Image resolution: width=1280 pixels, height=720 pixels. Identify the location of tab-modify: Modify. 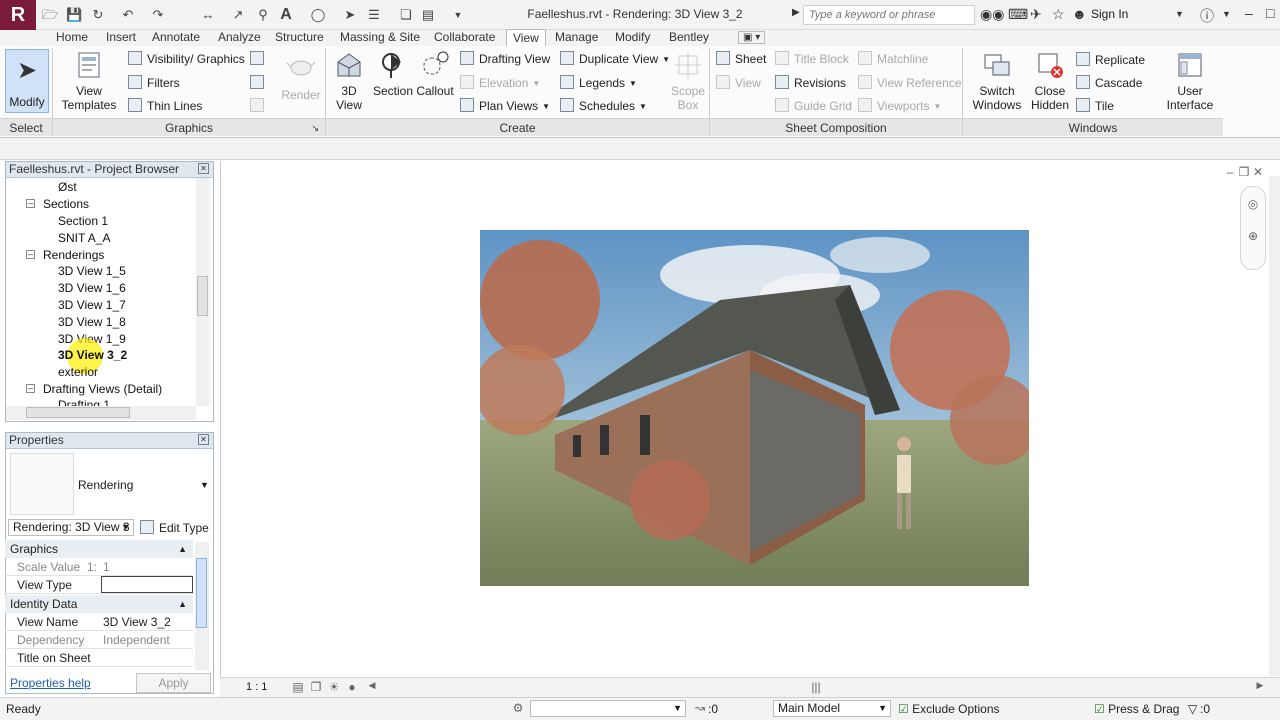
(632, 38).